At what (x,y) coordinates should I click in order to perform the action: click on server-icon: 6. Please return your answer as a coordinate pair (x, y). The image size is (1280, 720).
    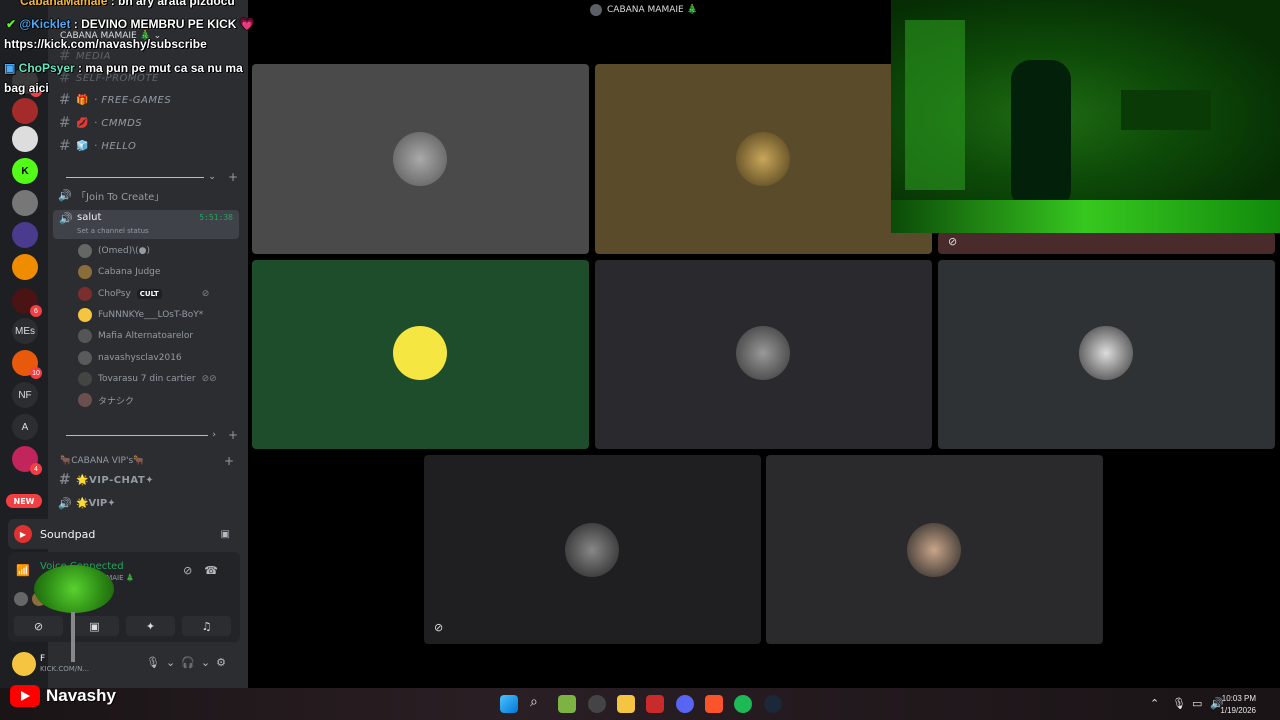
    Looking at the image, I should click on (27, 302).